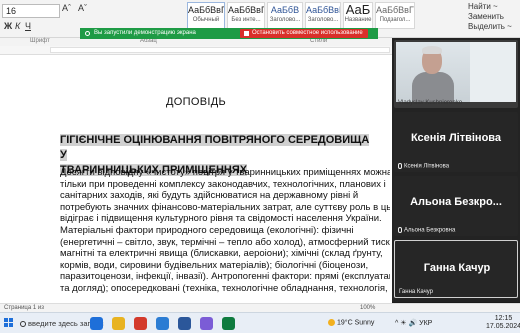  I want to click on participant-label: Vladyslav Kushnierenko, so click(430, 103).